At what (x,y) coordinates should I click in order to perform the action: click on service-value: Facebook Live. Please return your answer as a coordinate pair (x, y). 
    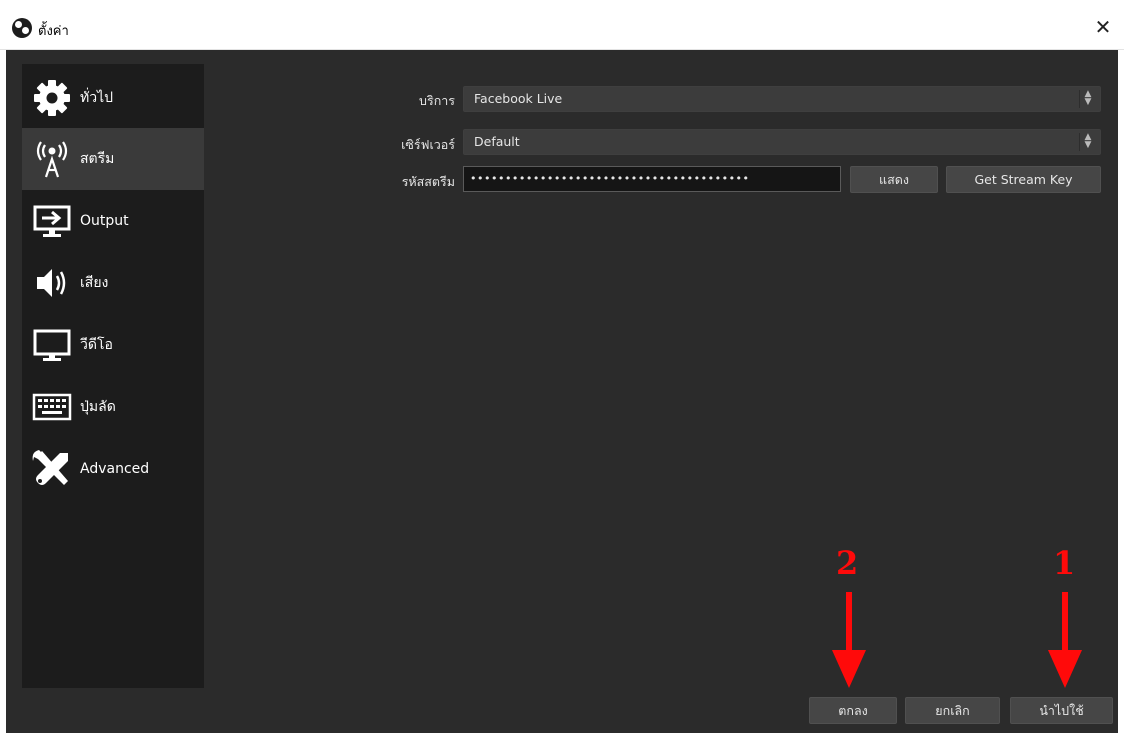
    Looking at the image, I should click on (518, 98).